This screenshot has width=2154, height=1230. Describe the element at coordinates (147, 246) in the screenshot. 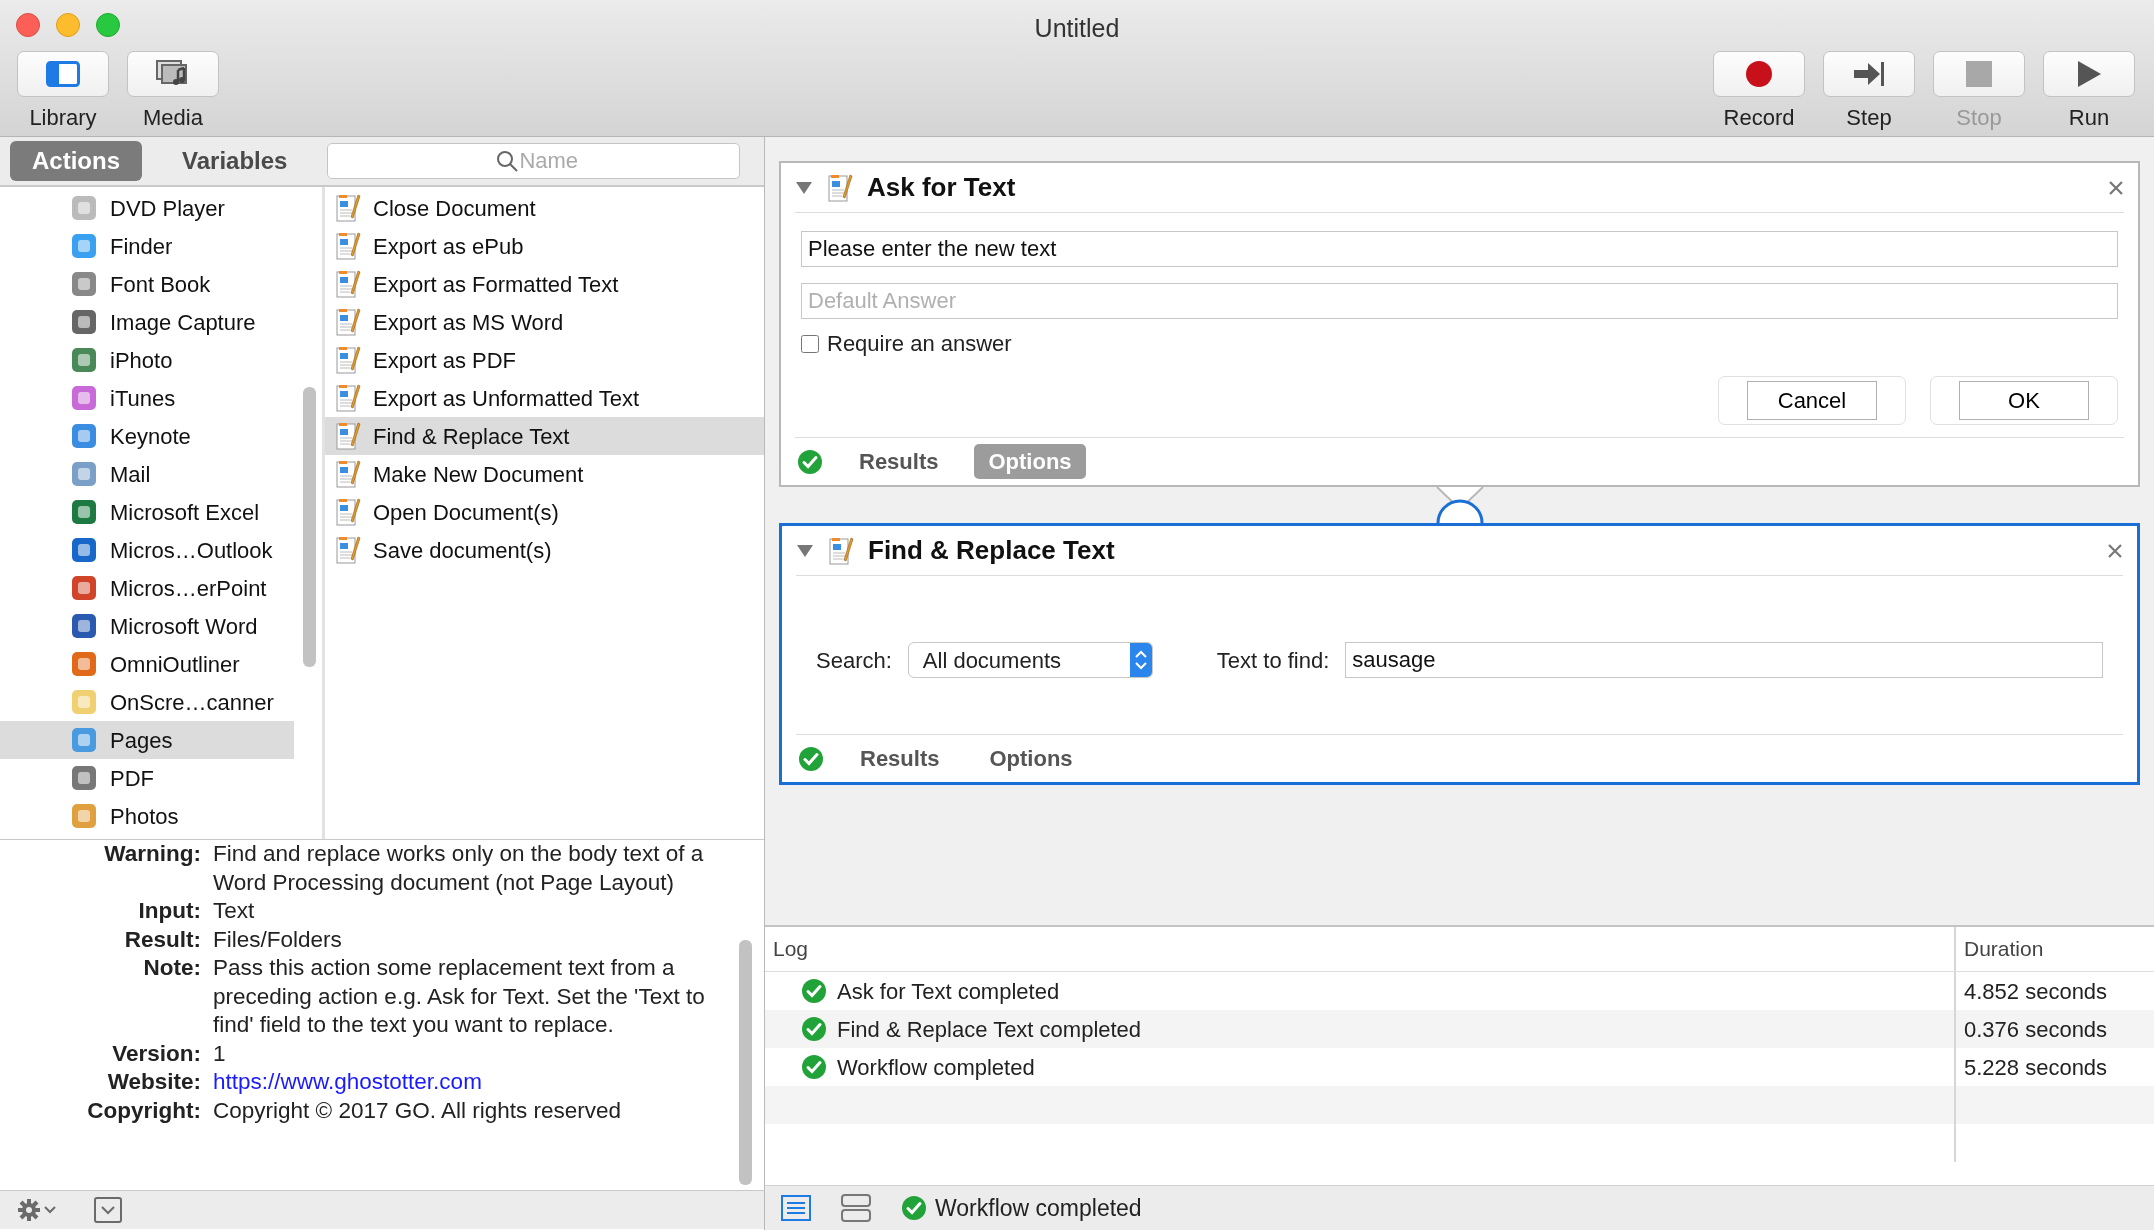

I see `category-item: Finder` at that location.